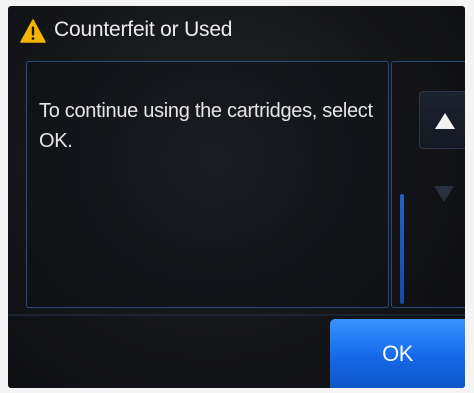 This screenshot has height=393, width=474. I want to click on scroll-panel, so click(428, 184).